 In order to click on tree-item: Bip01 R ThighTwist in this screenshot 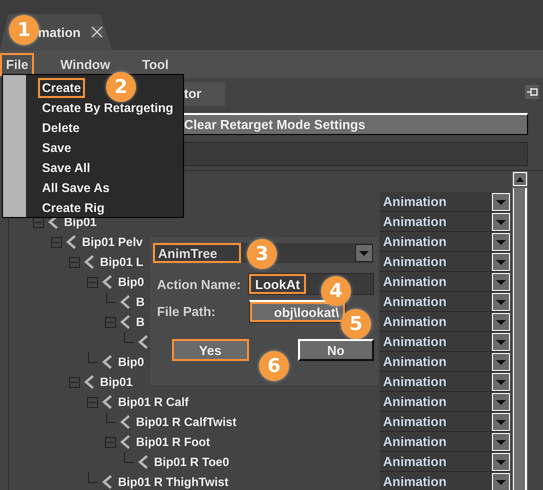, I will do `click(173, 482)`.